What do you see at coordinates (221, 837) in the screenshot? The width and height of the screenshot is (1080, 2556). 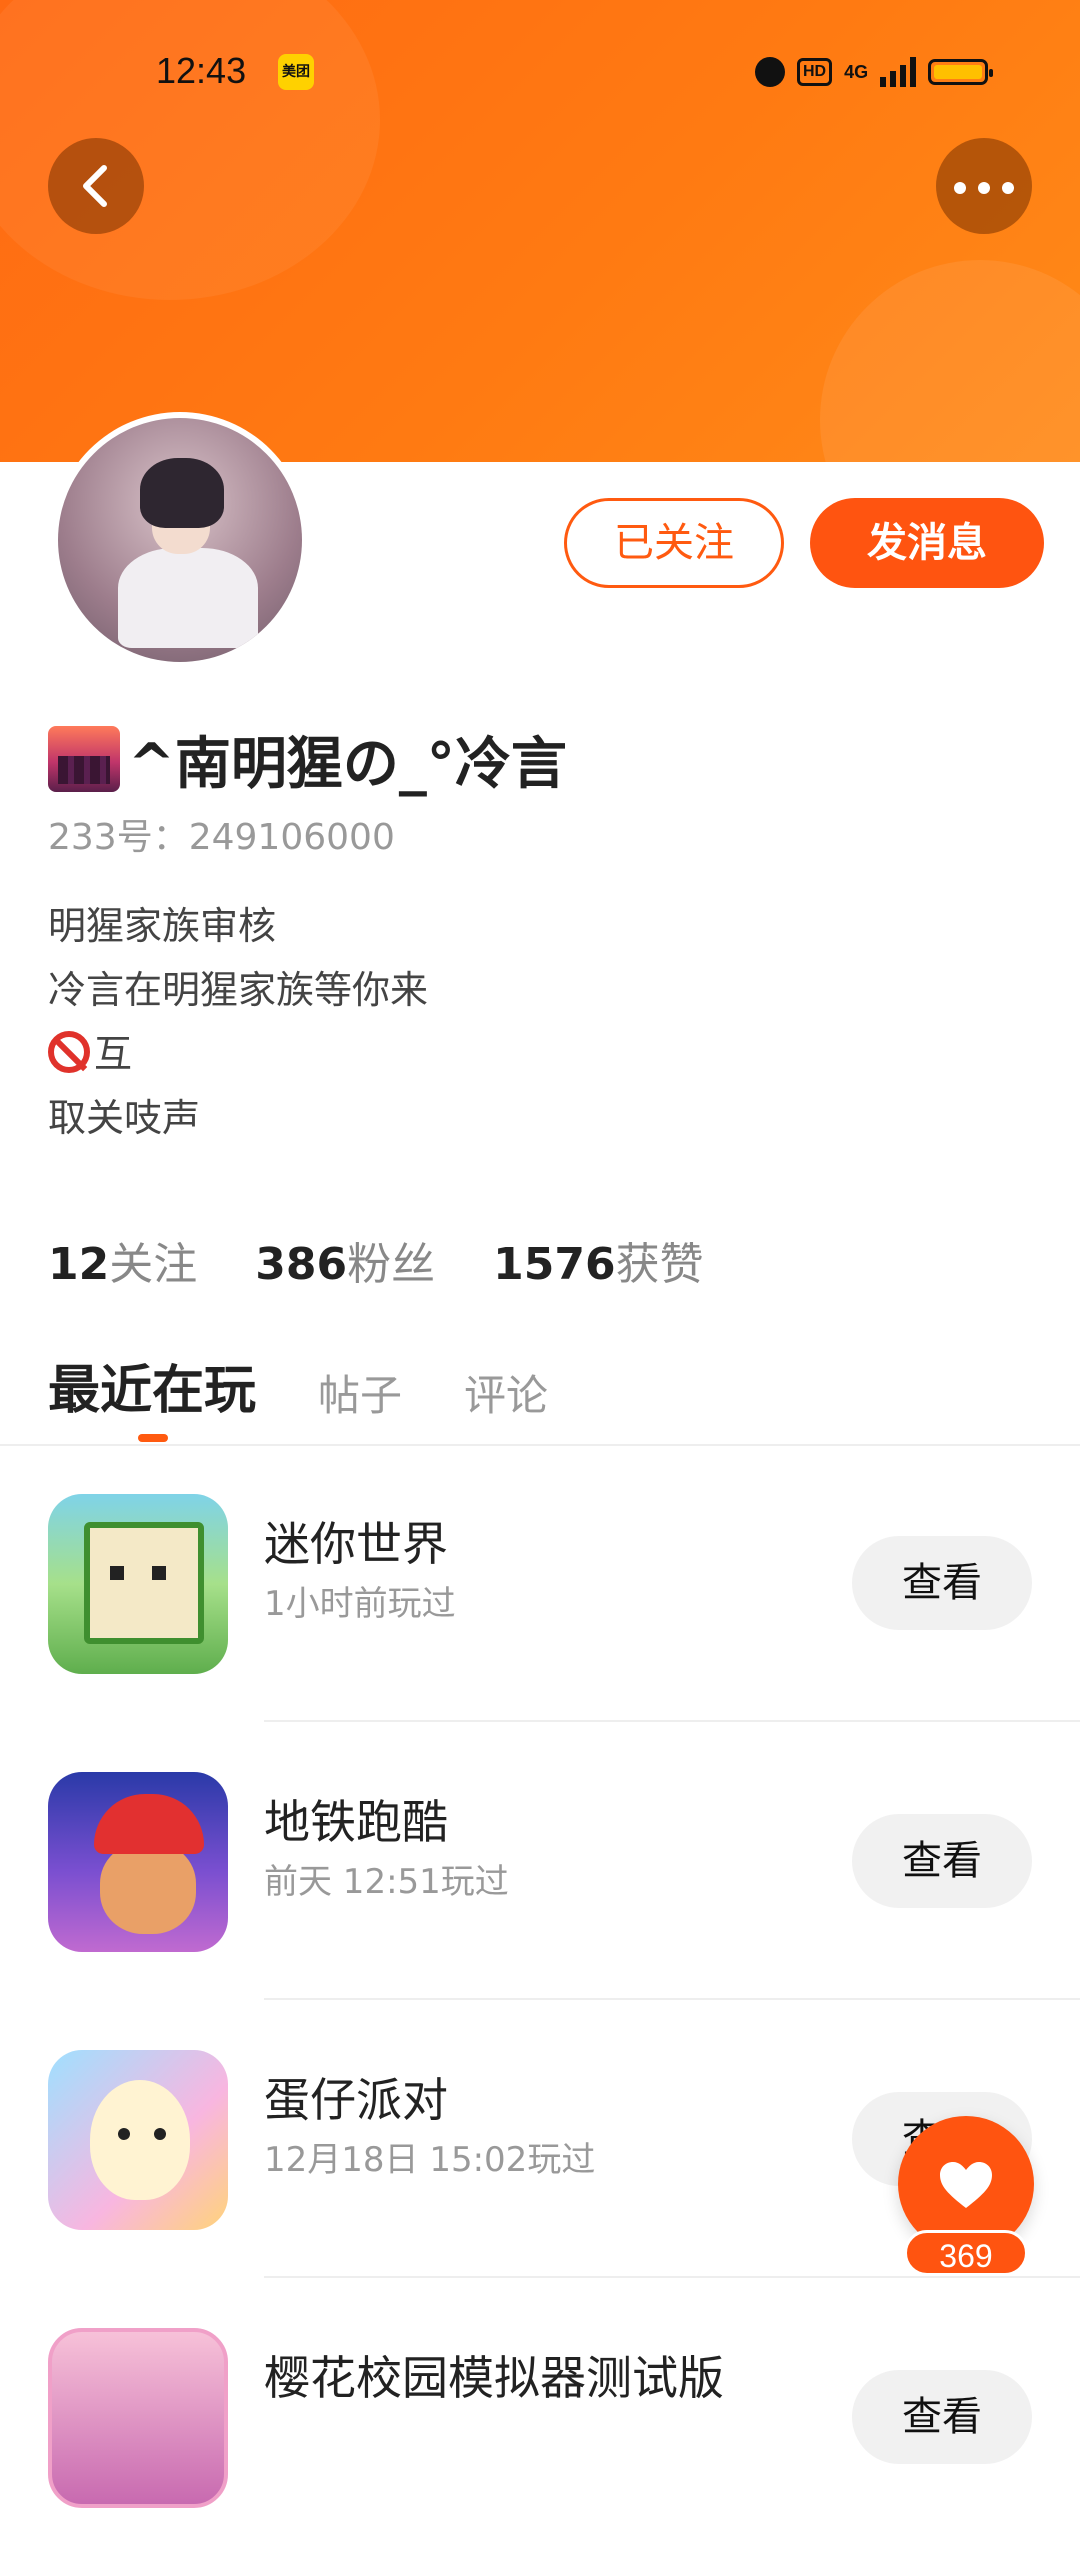 I see `user-id: 233号：249106000` at bounding box center [221, 837].